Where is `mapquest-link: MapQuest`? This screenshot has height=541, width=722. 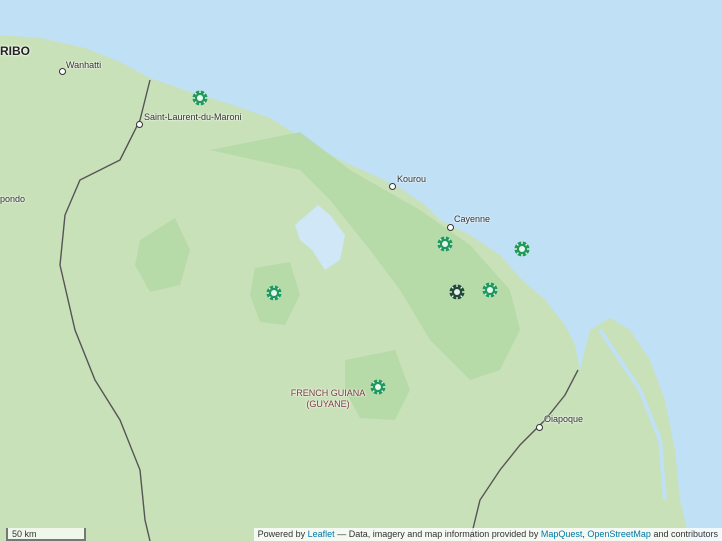 mapquest-link: MapQuest is located at coordinates (562, 534).